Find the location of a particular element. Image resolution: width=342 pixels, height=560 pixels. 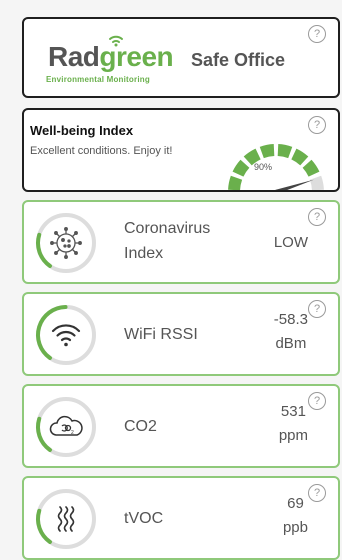

sensor-value: 531 ppm is located at coordinates (293, 424).